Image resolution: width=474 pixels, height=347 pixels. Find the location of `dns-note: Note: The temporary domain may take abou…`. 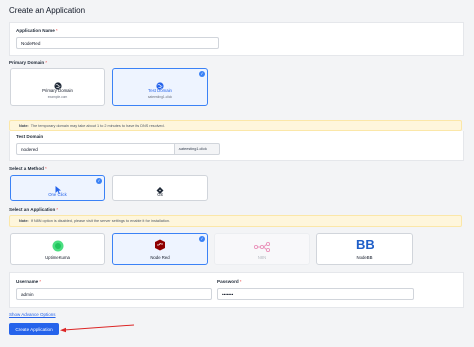

dns-note: Note: The temporary domain may take abou… is located at coordinates (235, 125).